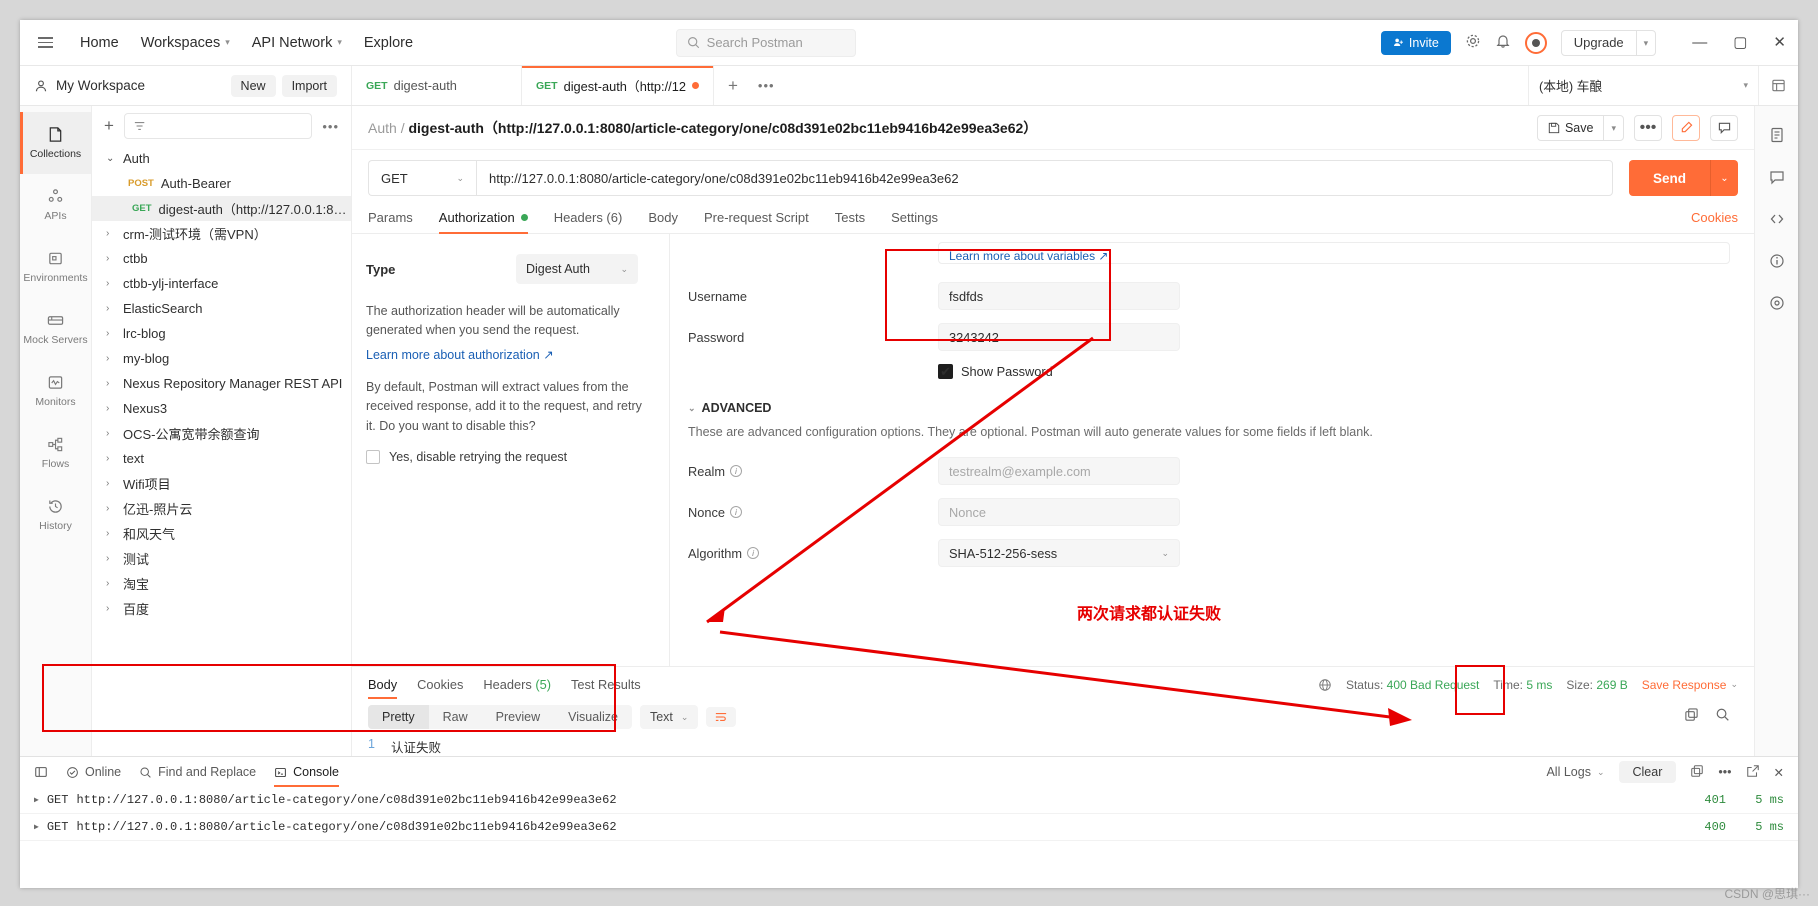 Image resolution: width=1818 pixels, height=906 pixels. Describe the element at coordinates (297, 43) in the screenshot. I see `menu-item-api-network: API Network ▾` at that location.